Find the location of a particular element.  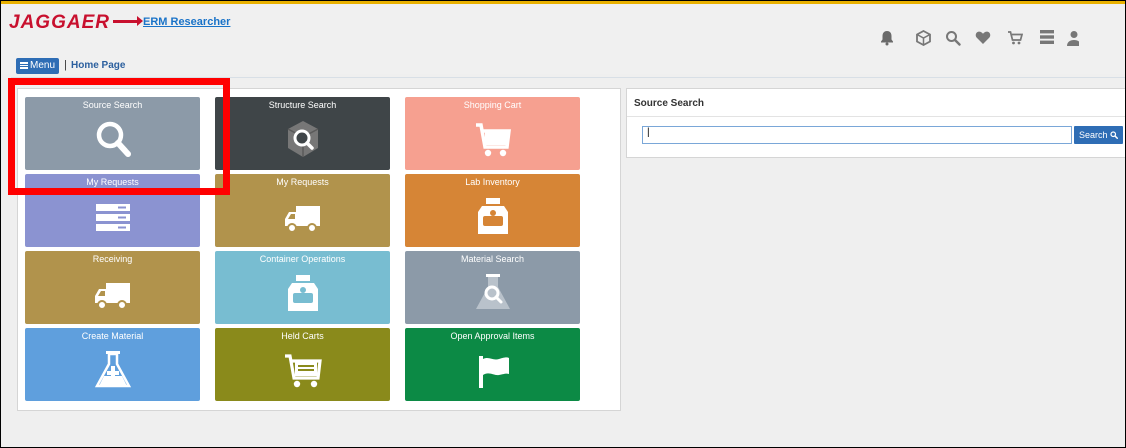

flask-search-icon is located at coordinates (493, 293).